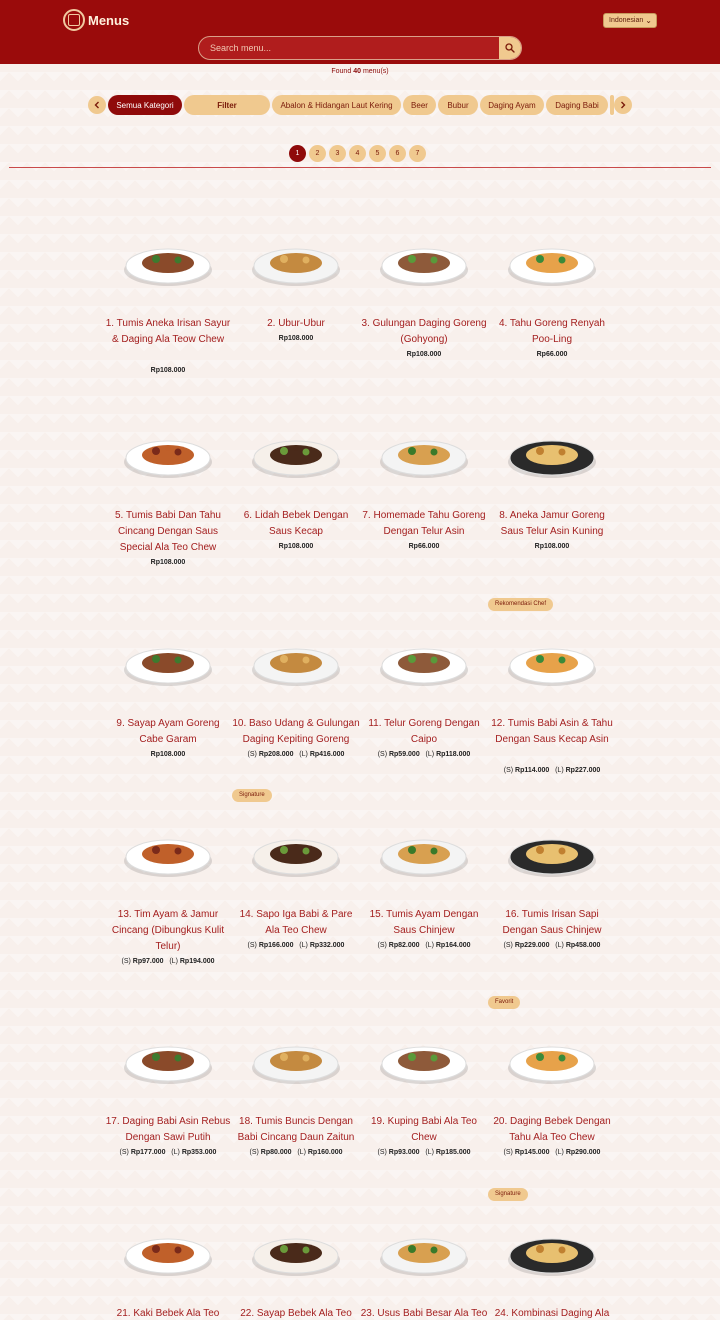 The image size is (720, 1320). I want to click on restaurant-logo, so click(74, 20).